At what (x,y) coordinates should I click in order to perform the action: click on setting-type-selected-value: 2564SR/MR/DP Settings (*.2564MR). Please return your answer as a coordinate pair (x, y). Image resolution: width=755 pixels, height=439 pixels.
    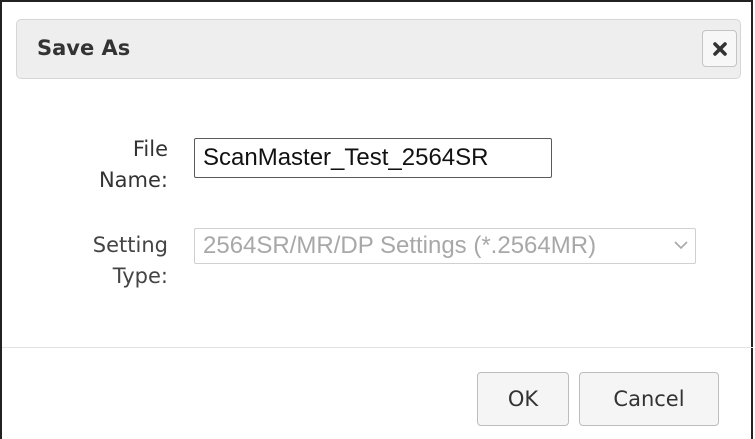
    Looking at the image, I should click on (400, 245).